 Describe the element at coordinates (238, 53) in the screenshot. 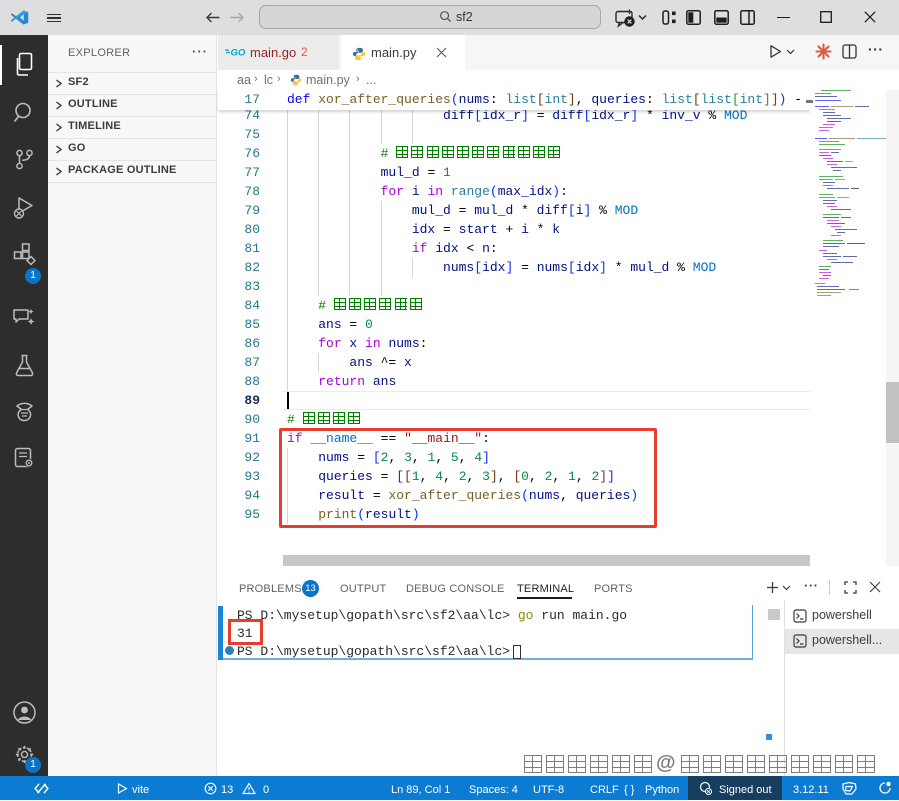

I see `svg-text: GO` at that location.